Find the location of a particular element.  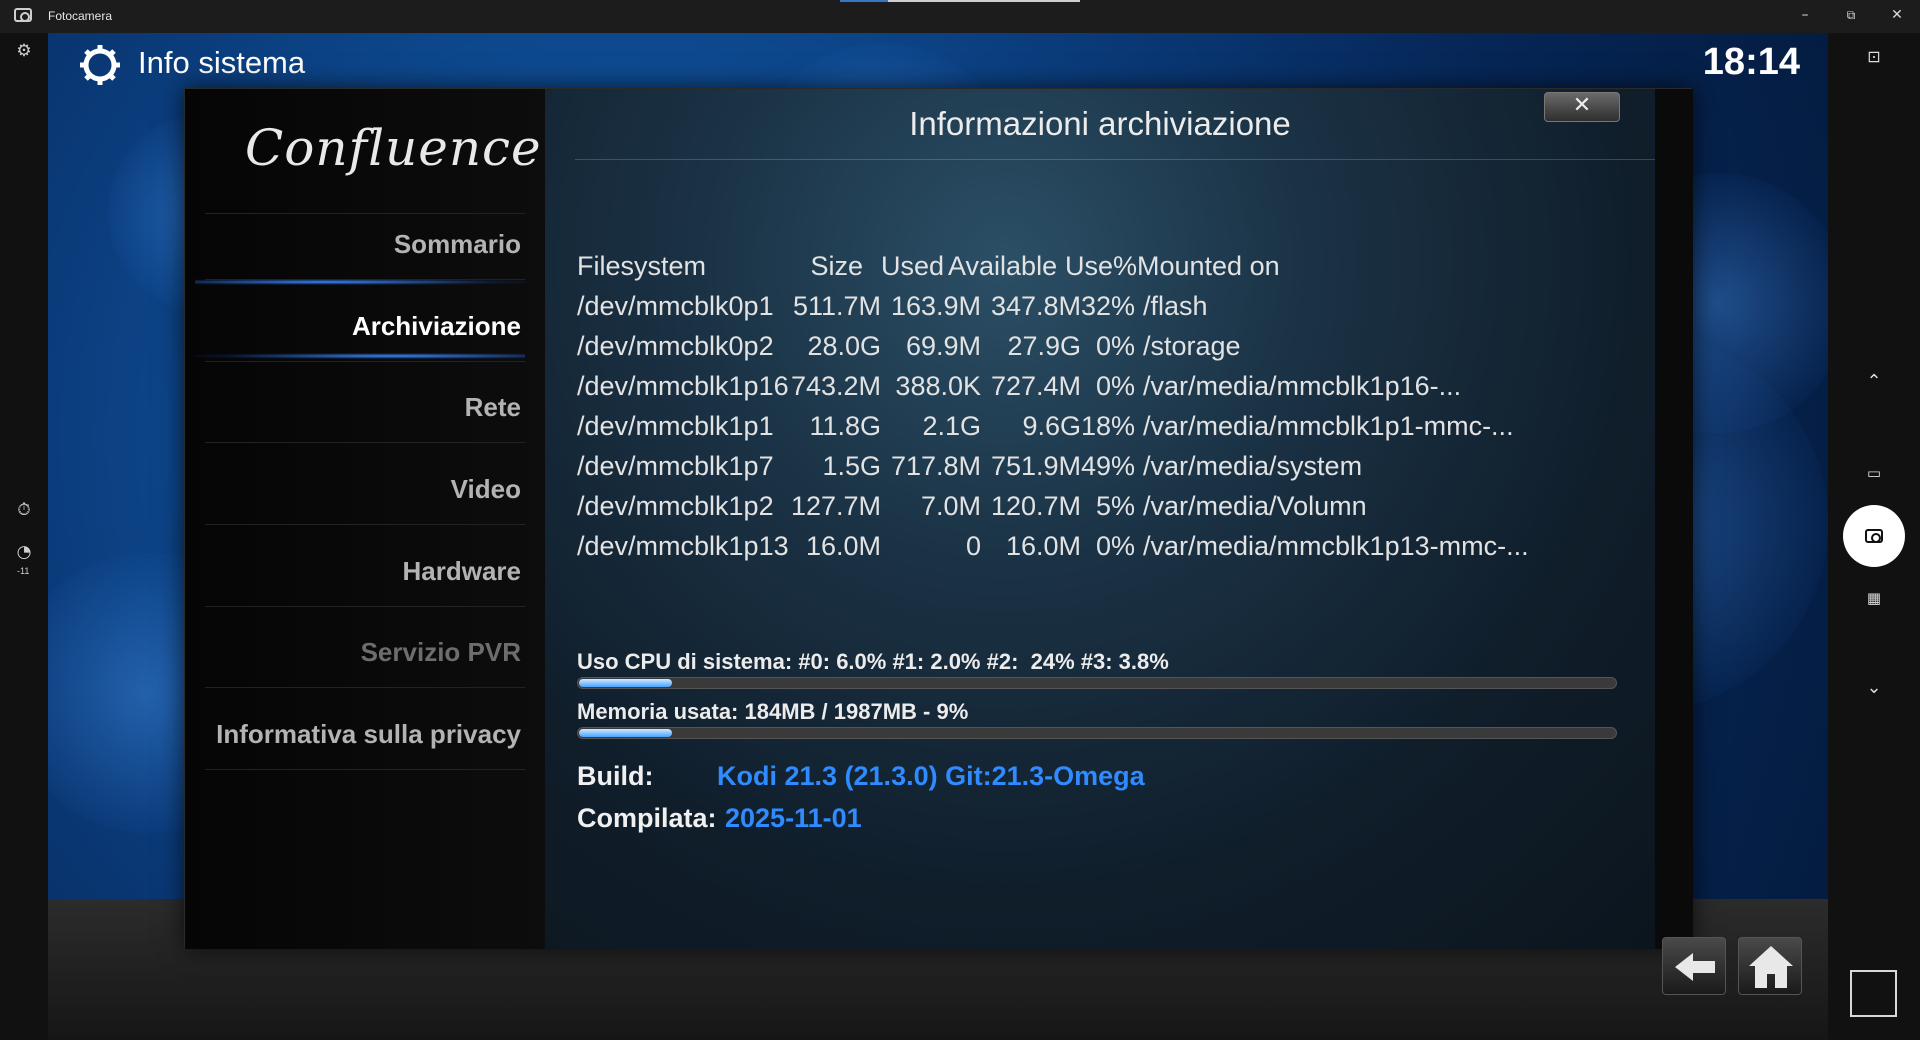

page-title: Info sistema is located at coordinates (222, 62).